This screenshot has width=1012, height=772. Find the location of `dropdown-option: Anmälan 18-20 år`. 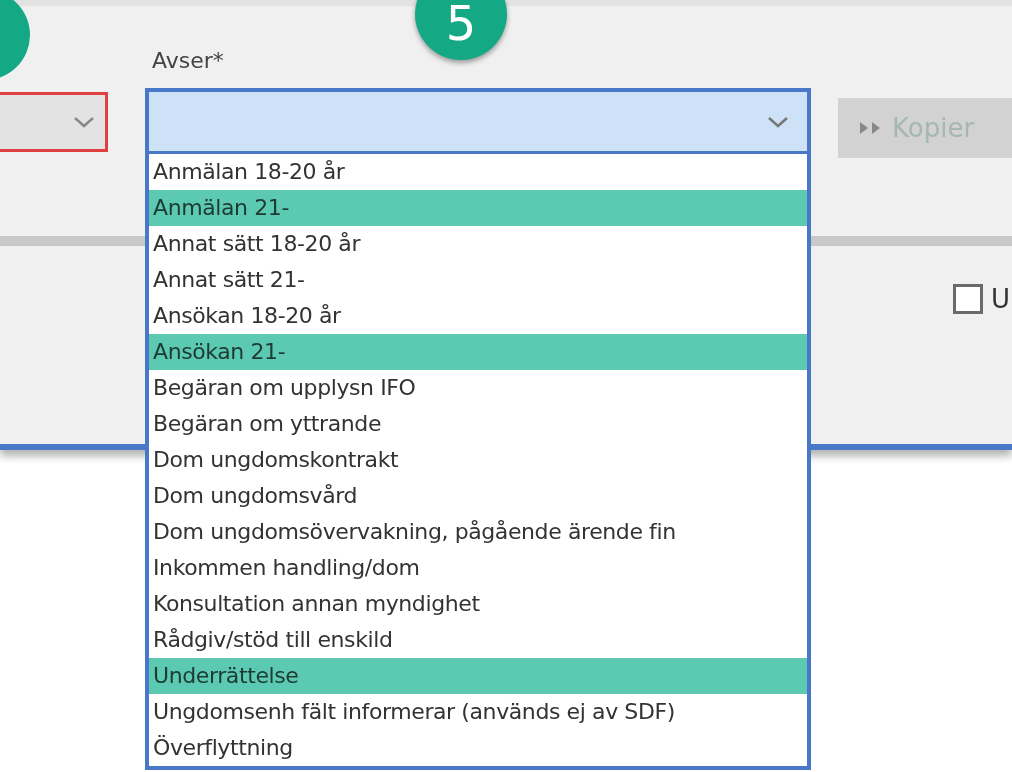

dropdown-option: Anmälan 18-20 år is located at coordinates (478, 172).